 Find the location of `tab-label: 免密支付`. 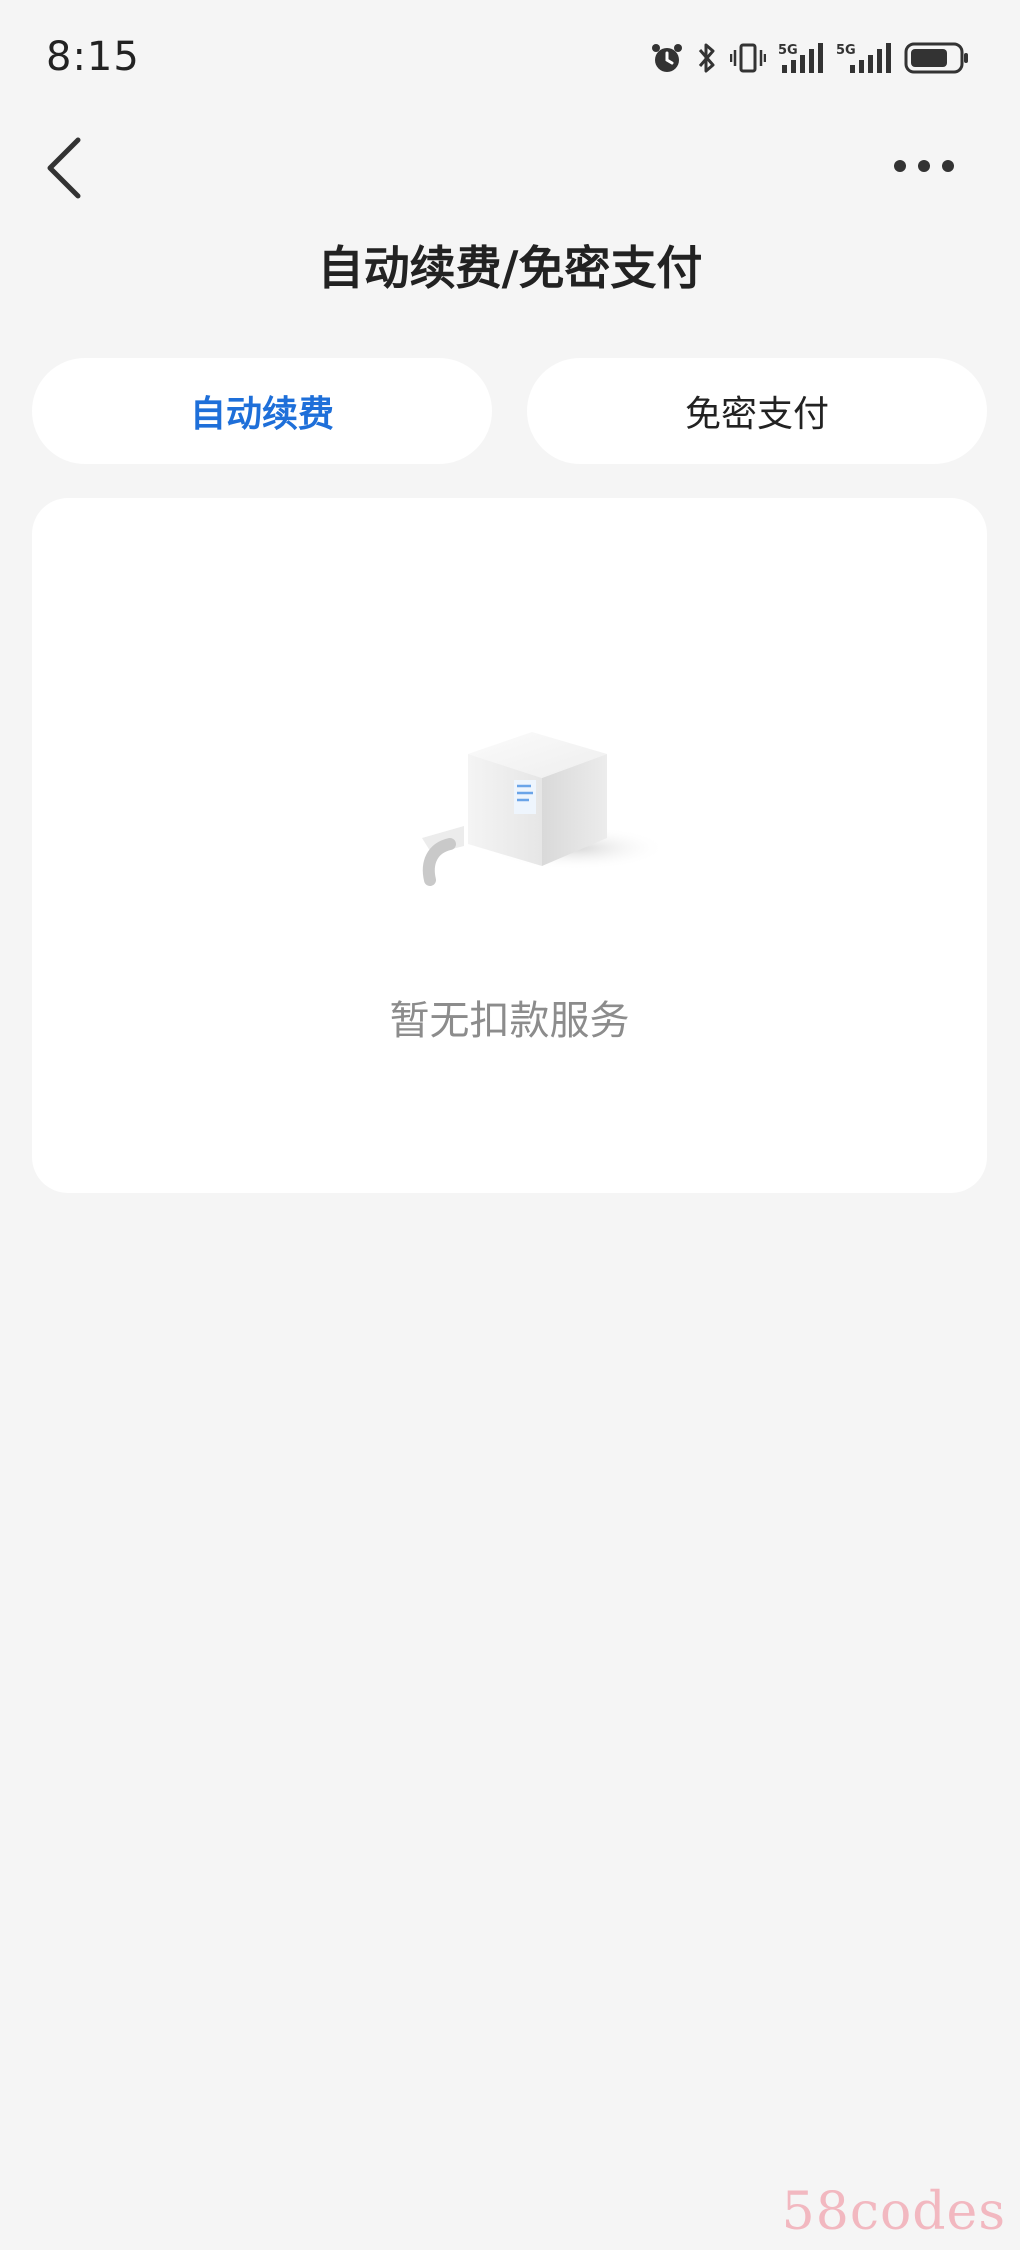

tab-label: 免密支付 is located at coordinates (756, 414).